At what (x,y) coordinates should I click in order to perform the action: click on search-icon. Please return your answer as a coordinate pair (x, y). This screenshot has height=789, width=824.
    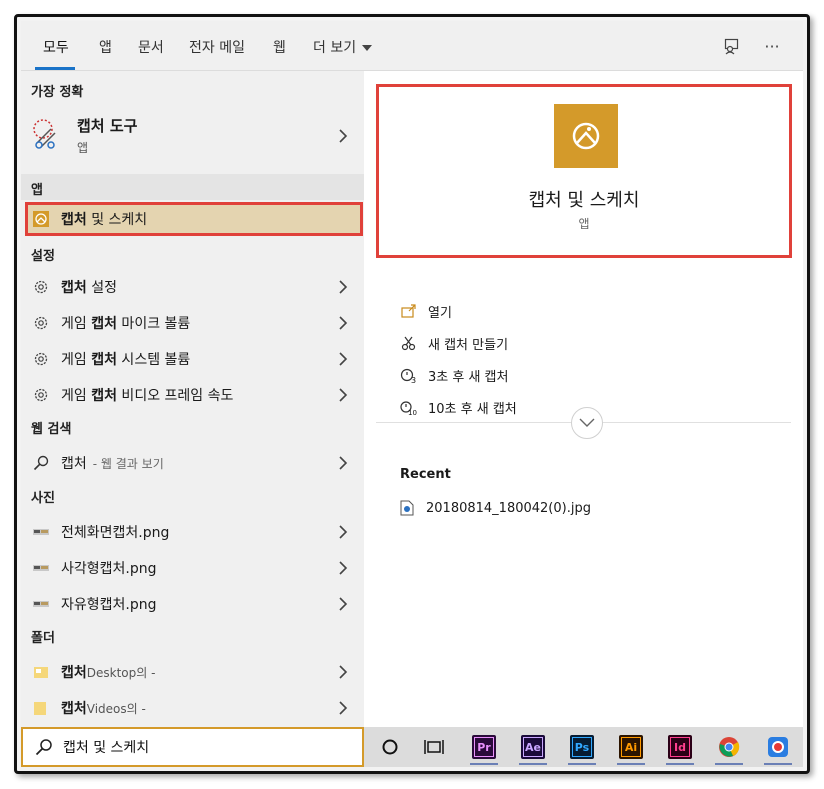
    Looking at the image, I should click on (41, 463).